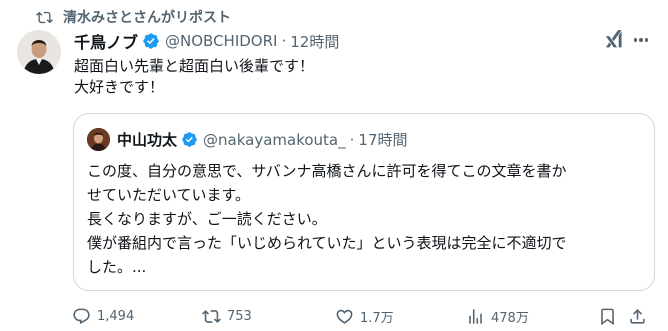  What do you see at coordinates (274, 140) in the screenshot?
I see `quote-author-handle: @nakayamakouta_` at bounding box center [274, 140].